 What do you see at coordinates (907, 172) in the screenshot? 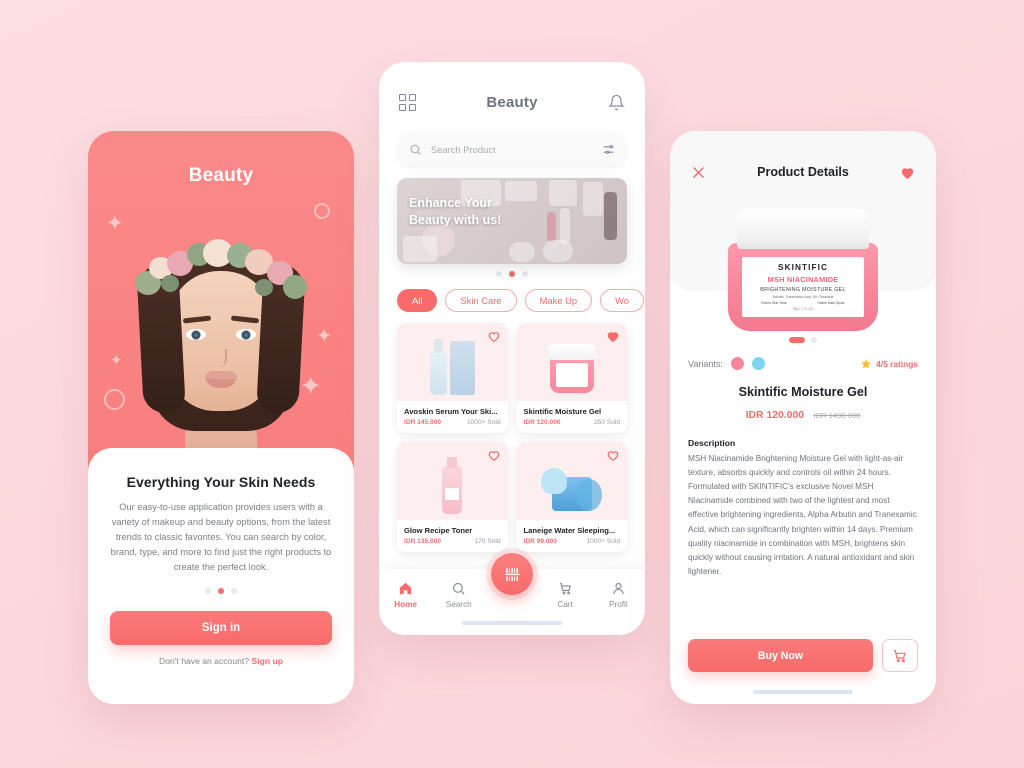
I see `heart-filled-icon` at bounding box center [907, 172].